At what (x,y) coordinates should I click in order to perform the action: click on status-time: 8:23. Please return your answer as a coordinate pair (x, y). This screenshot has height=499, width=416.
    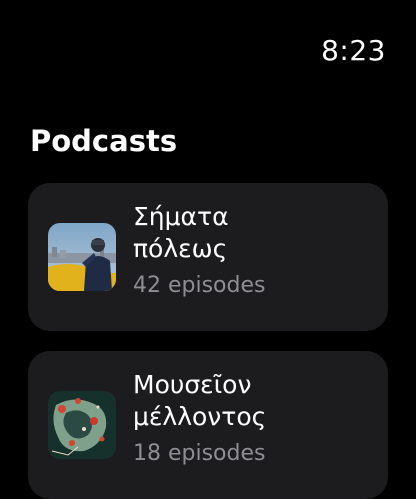
    Looking at the image, I should click on (353, 50).